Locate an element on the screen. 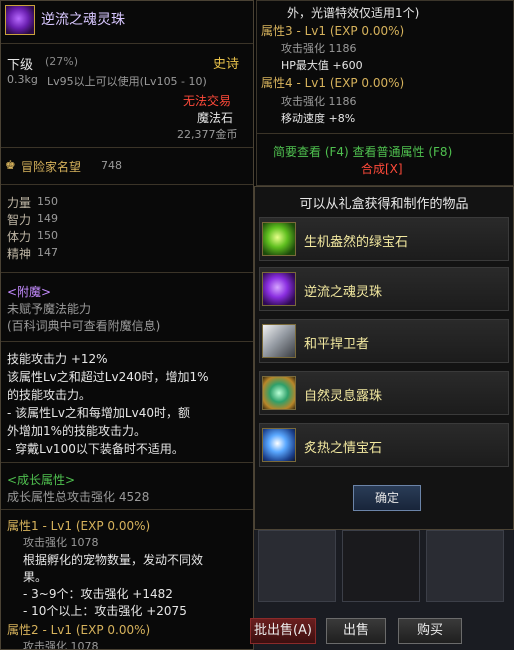 The width and height of the screenshot is (514, 650). attr1-desc: 果。 is located at coordinates (35, 577).